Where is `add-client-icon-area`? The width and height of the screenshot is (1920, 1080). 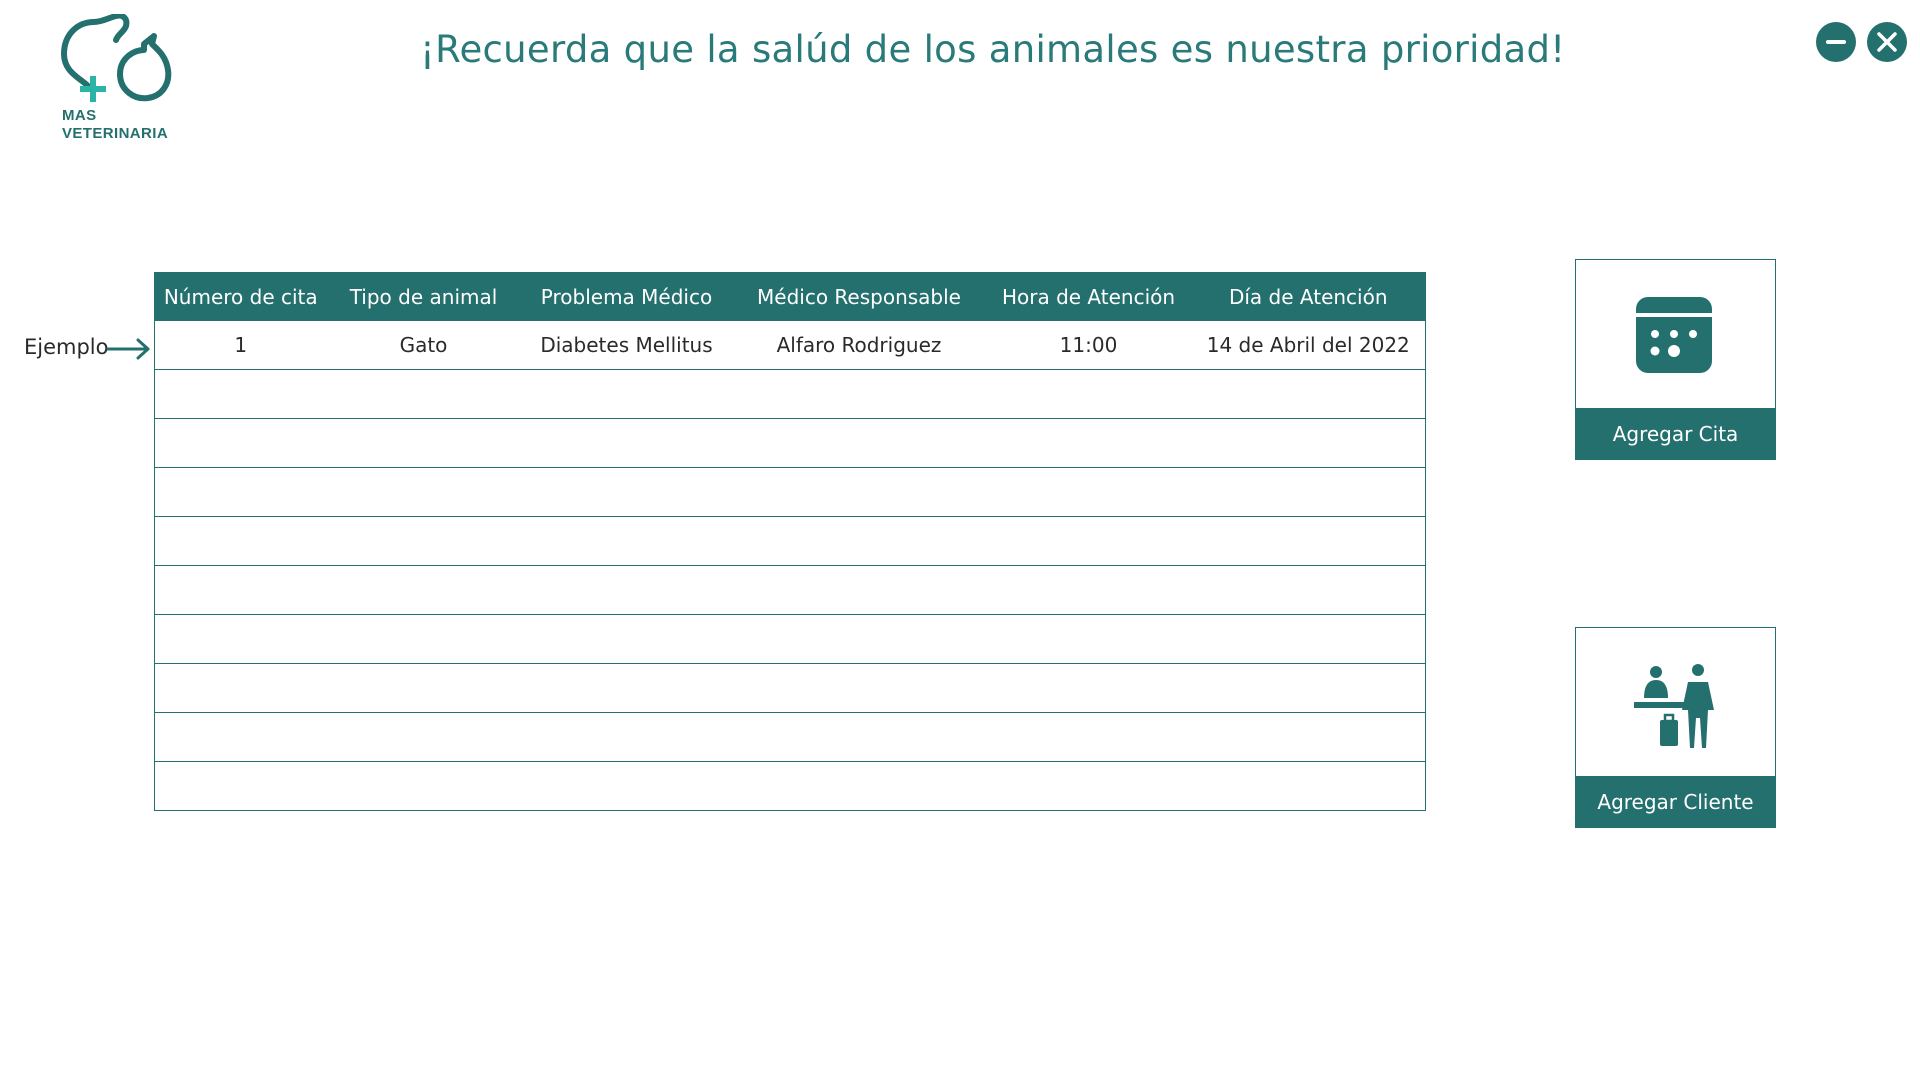
add-client-icon-area is located at coordinates (1675, 702).